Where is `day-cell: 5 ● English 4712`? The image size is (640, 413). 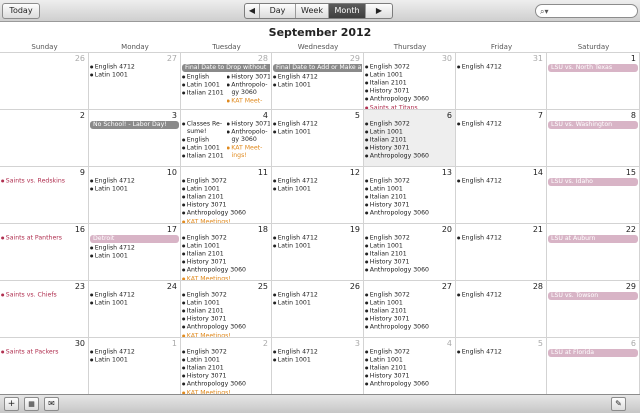 day-cell: 5 ● English 4712 is located at coordinates (501, 365).